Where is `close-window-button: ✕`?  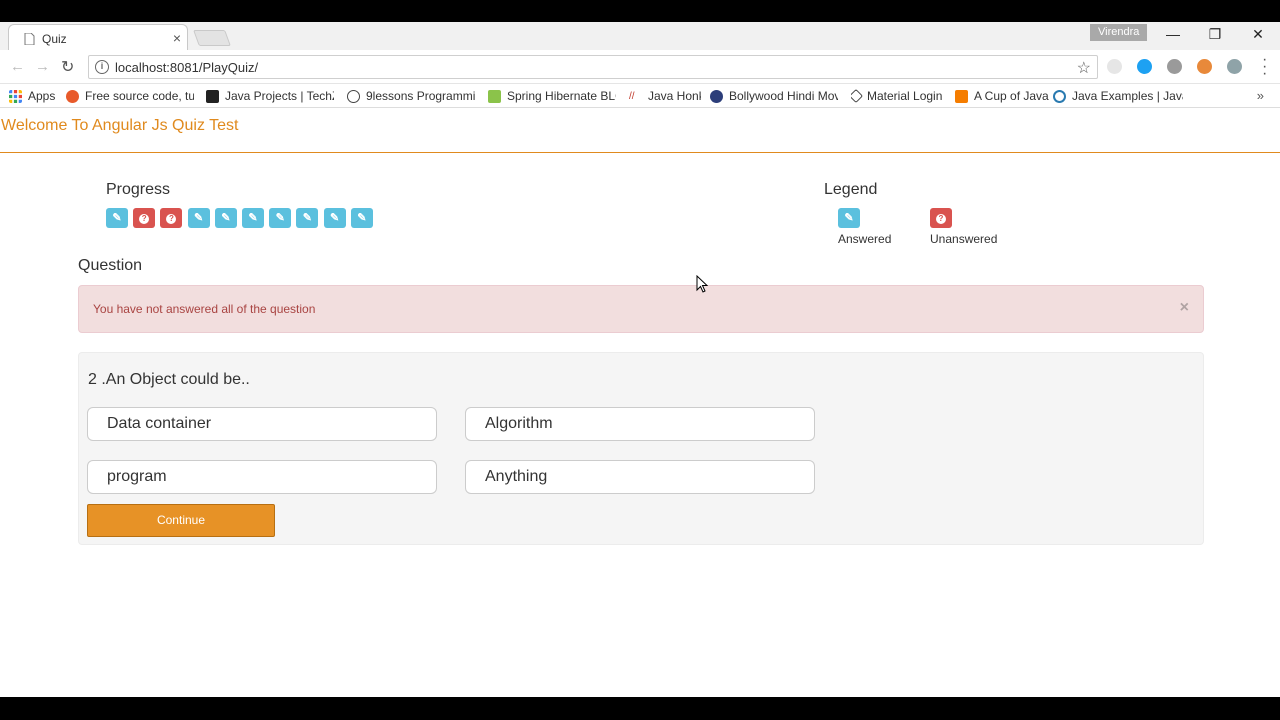 close-window-button: ✕ is located at coordinates (1258, 34).